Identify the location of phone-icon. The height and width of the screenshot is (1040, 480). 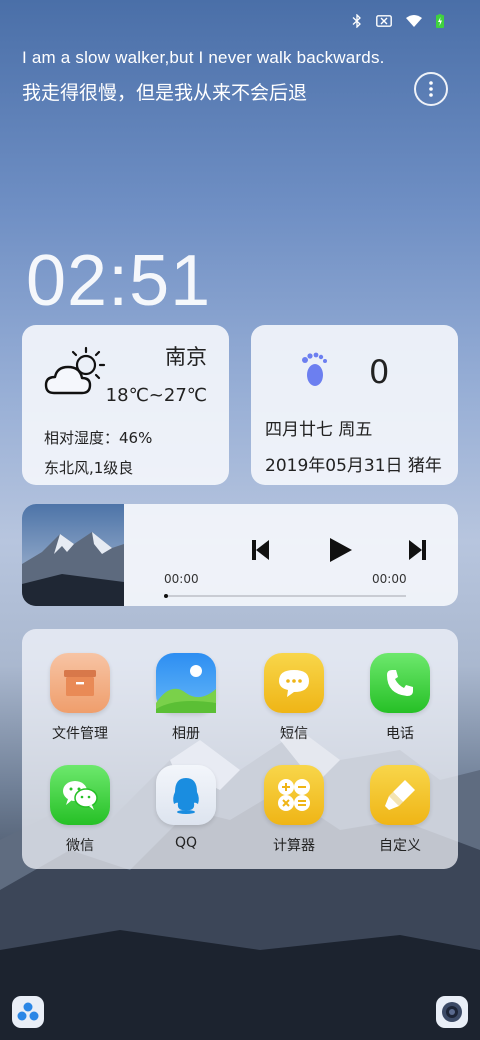
(400, 683).